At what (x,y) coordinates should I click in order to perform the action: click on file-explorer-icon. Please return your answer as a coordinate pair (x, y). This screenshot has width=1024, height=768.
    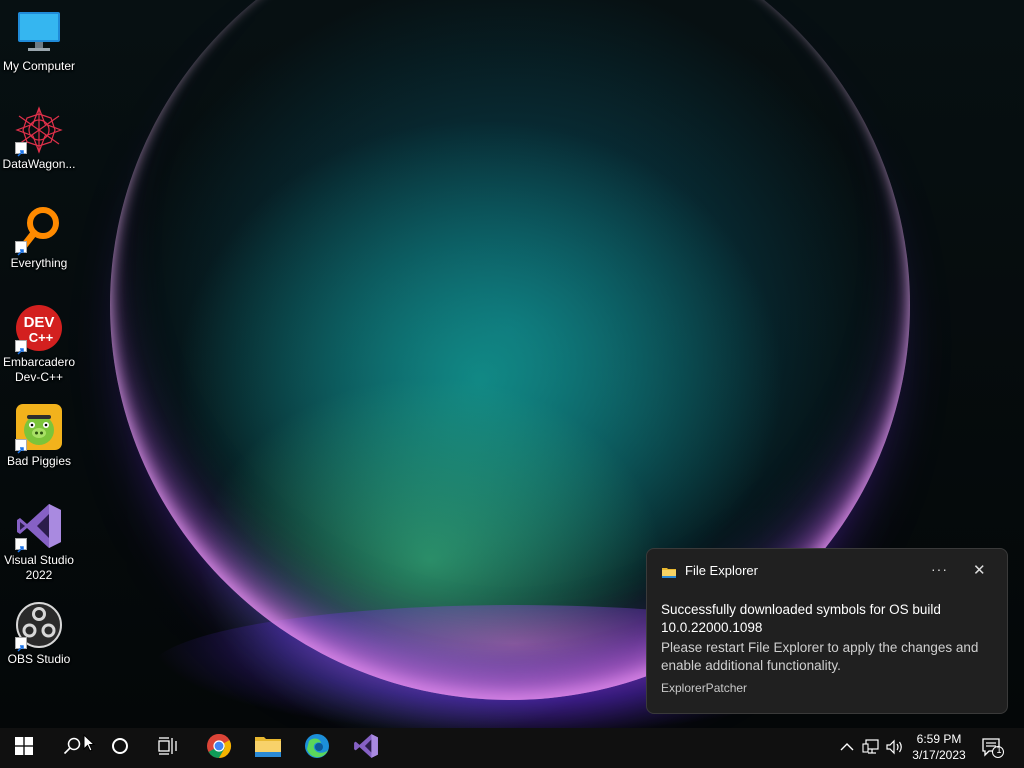
    Looking at the image, I should click on (268, 748).